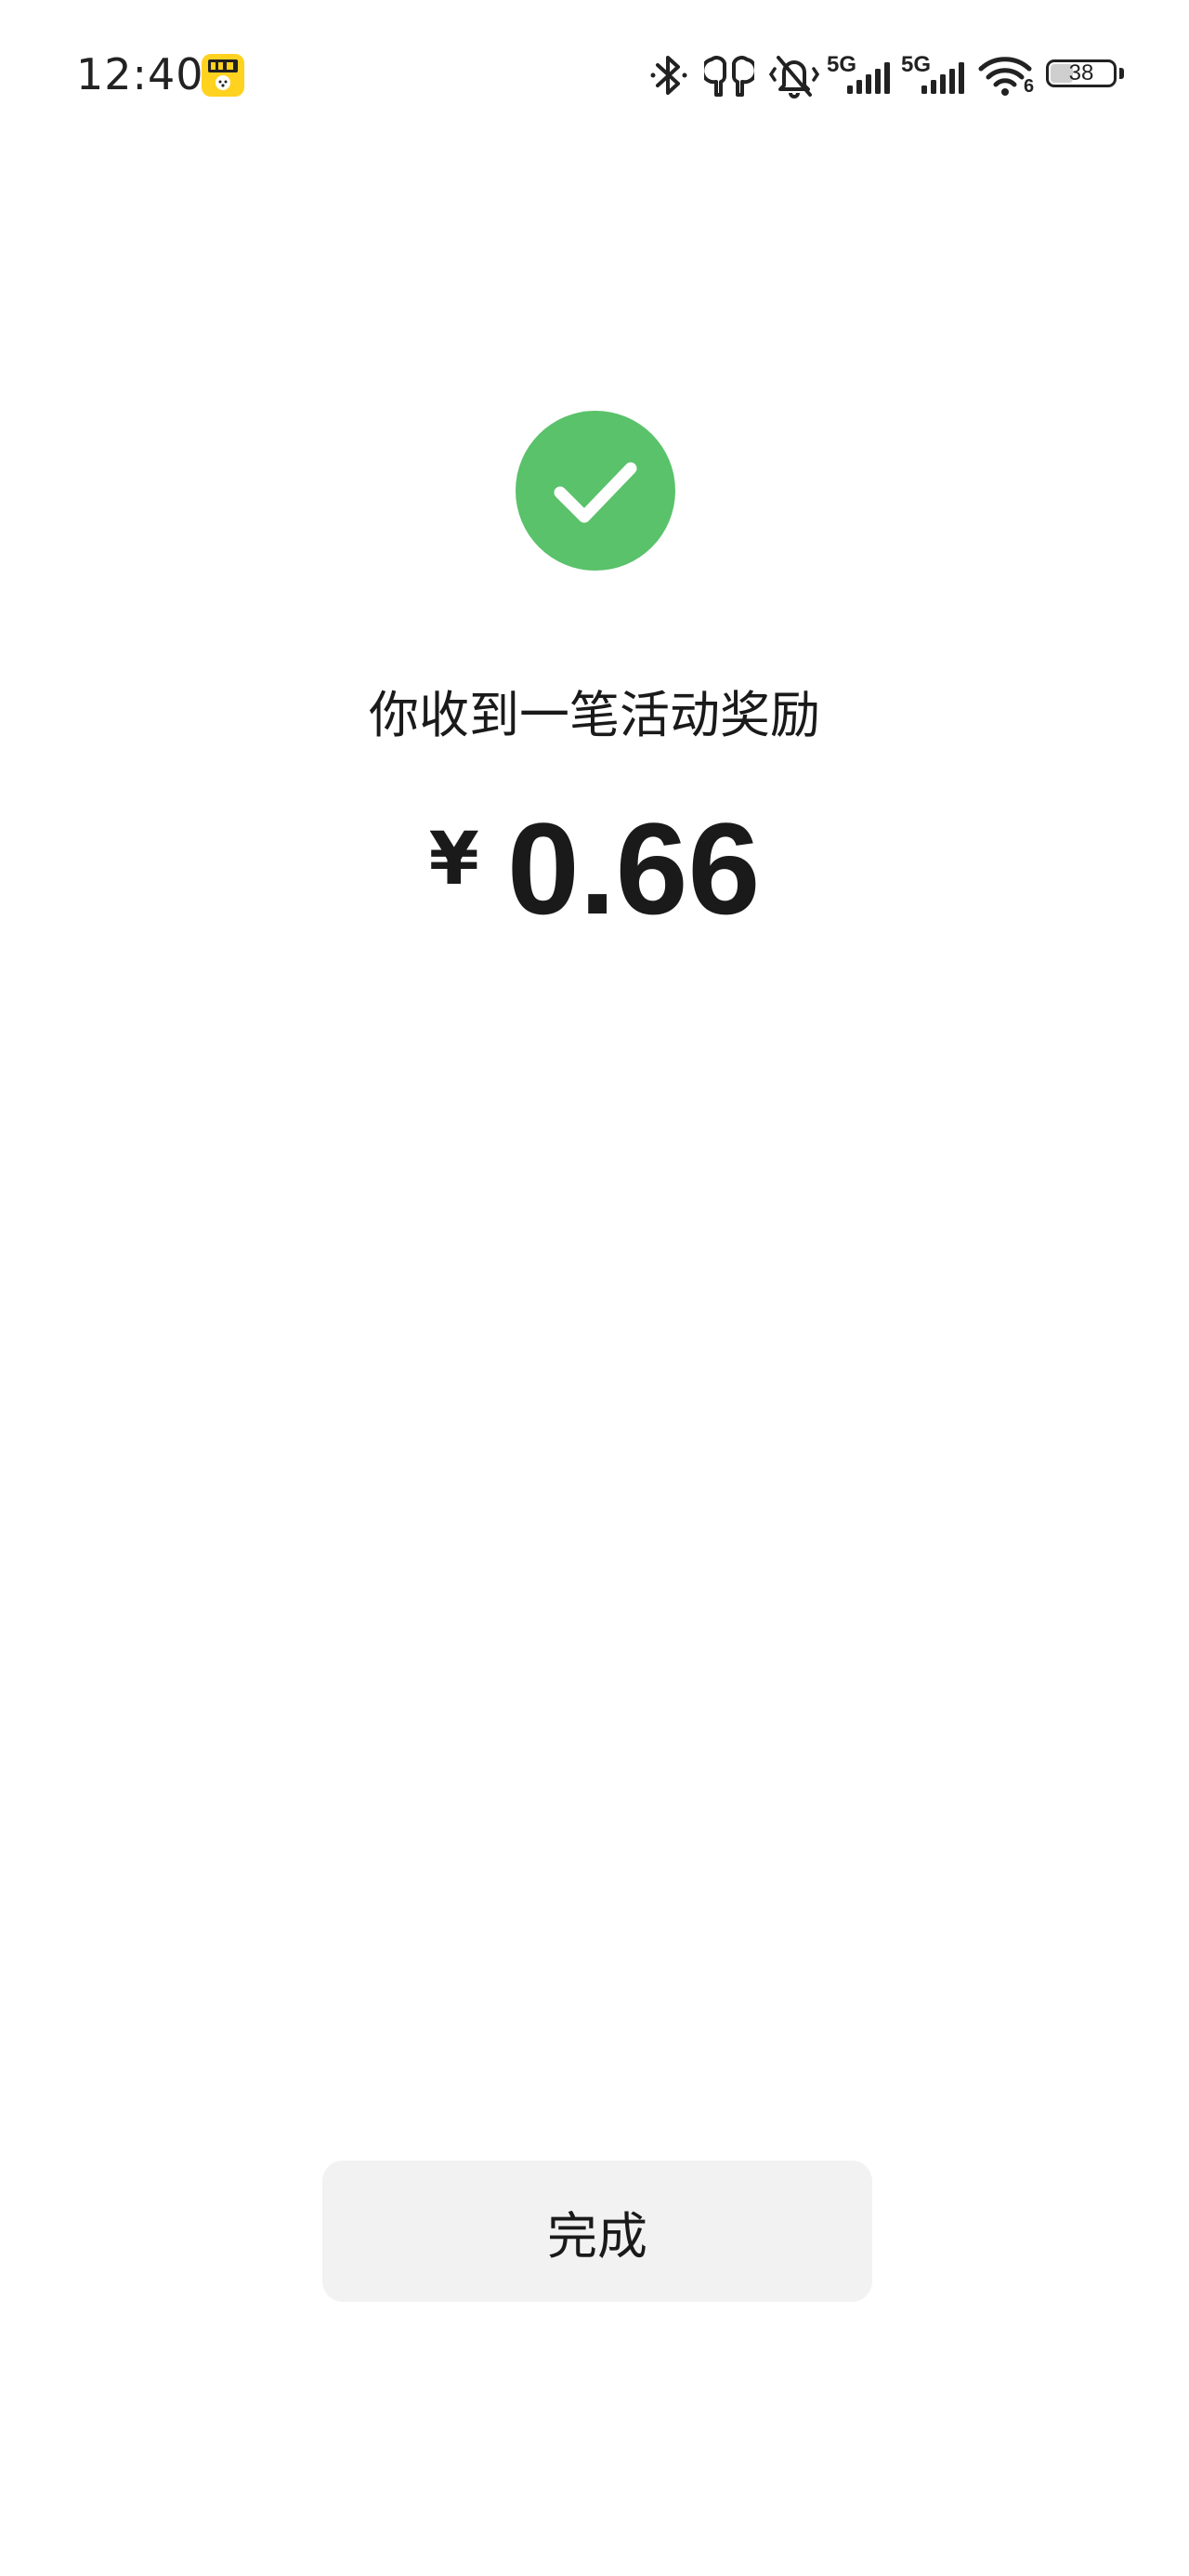 Image resolution: width=1189 pixels, height=2576 pixels. Describe the element at coordinates (594, 74) in the screenshot. I see `status-bar: 12:40 5G 5G 6 38` at that location.